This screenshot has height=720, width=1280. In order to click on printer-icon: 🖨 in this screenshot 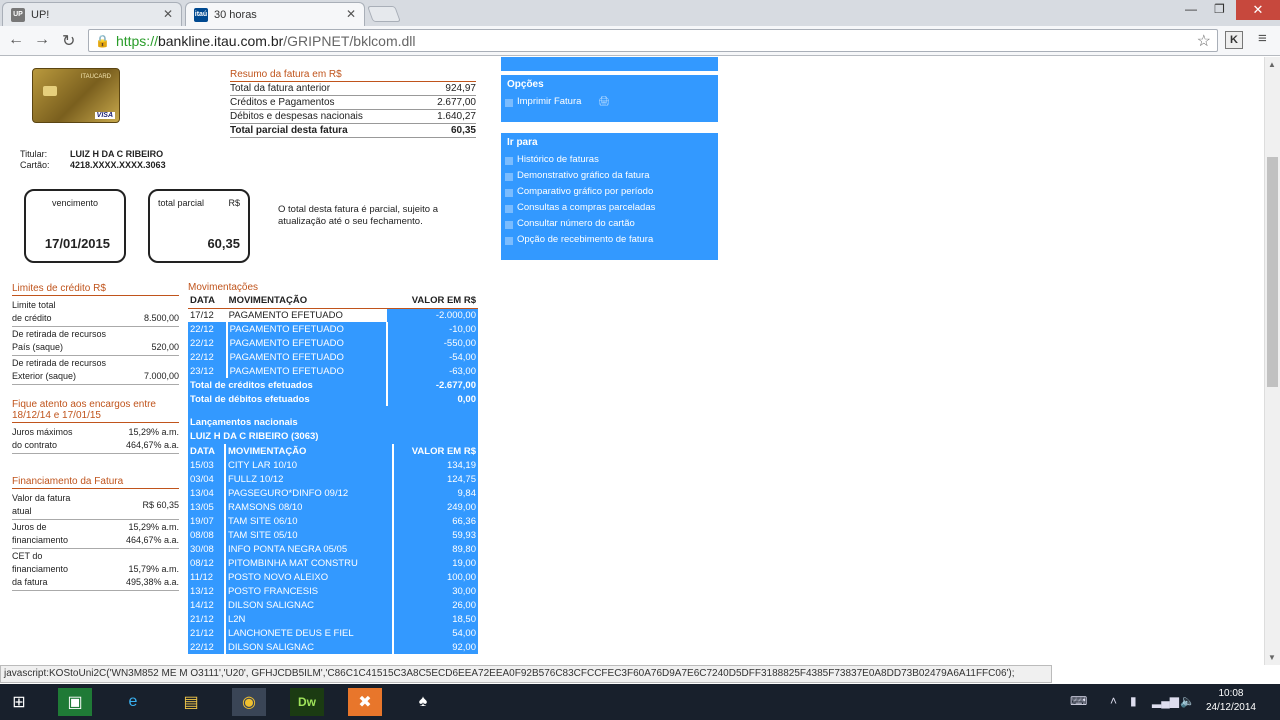, I will do `click(604, 101)`.